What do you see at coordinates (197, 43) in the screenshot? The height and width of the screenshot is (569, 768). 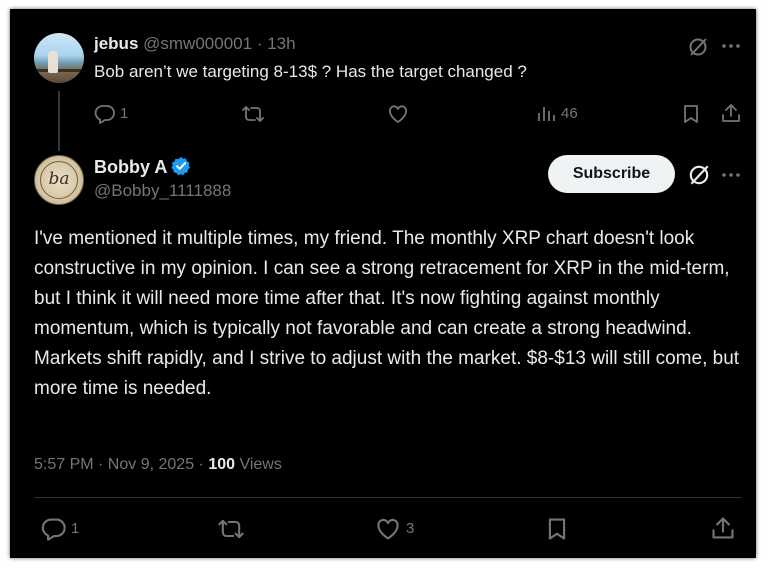 I see `reply-author-handle: @smw000001` at bounding box center [197, 43].